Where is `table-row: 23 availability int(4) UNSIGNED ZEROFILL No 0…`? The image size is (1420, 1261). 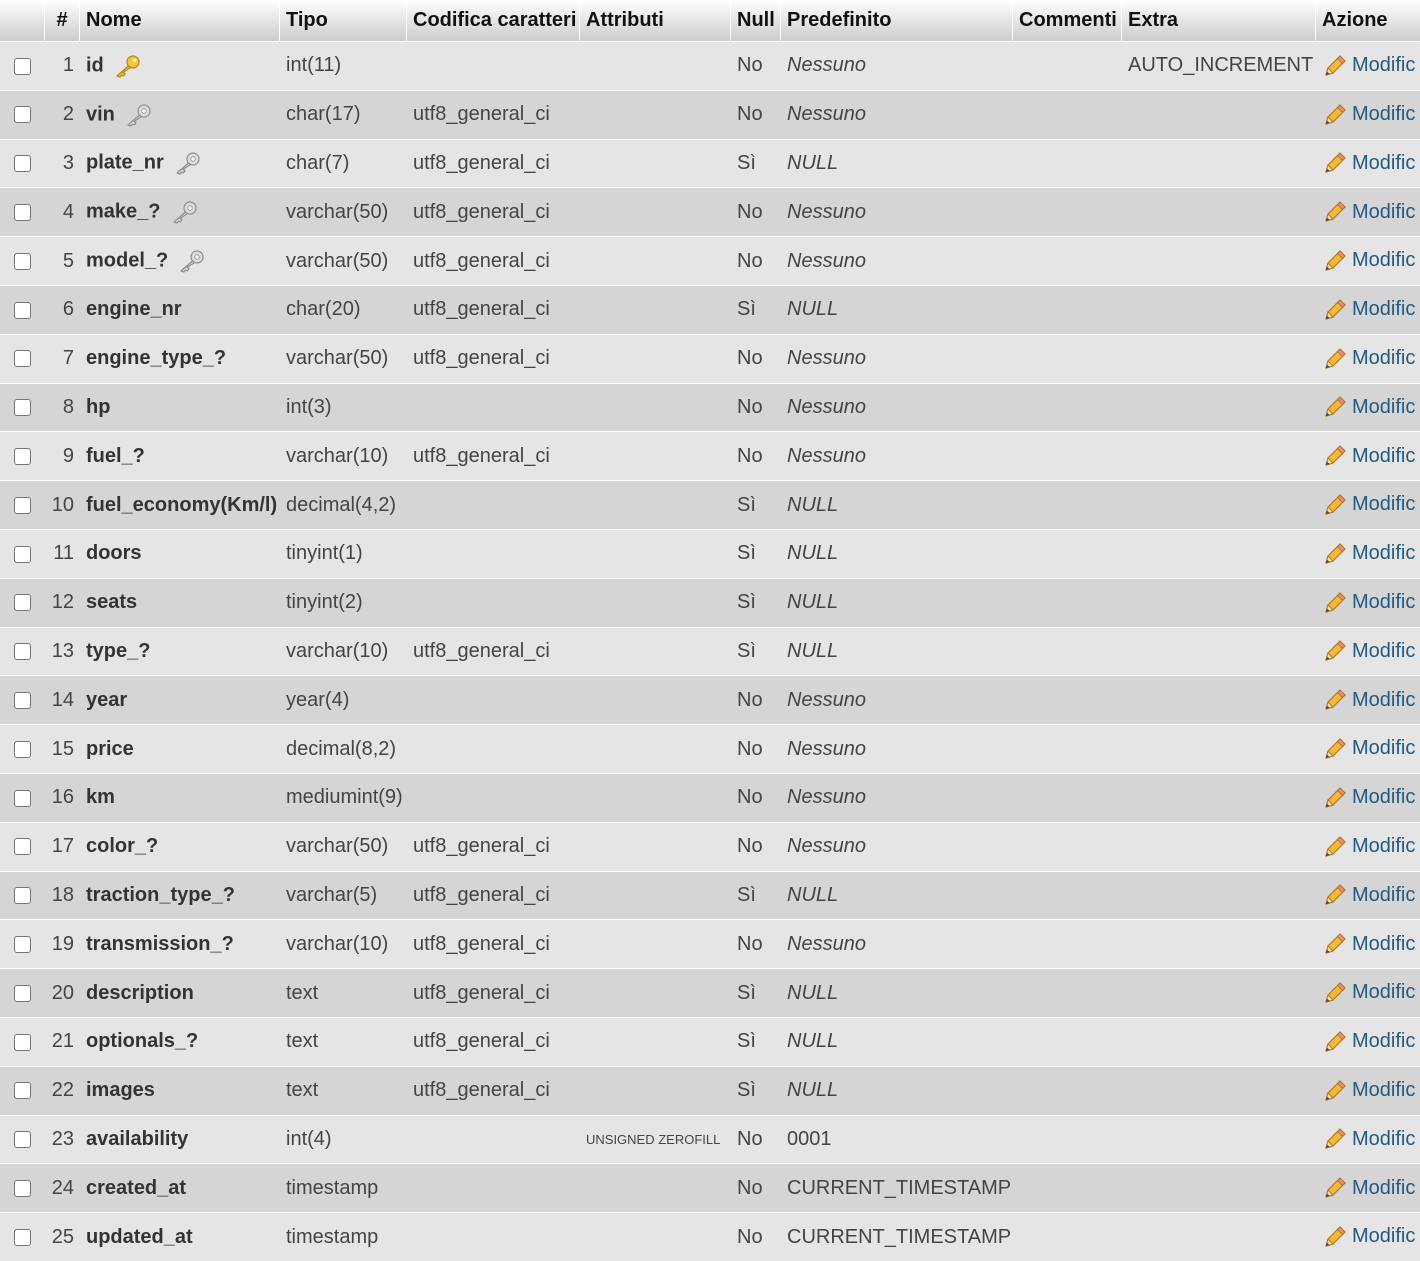
table-row: 23 availability int(4) UNSIGNED ZEROFILL No 0… is located at coordinates (710, 1139).